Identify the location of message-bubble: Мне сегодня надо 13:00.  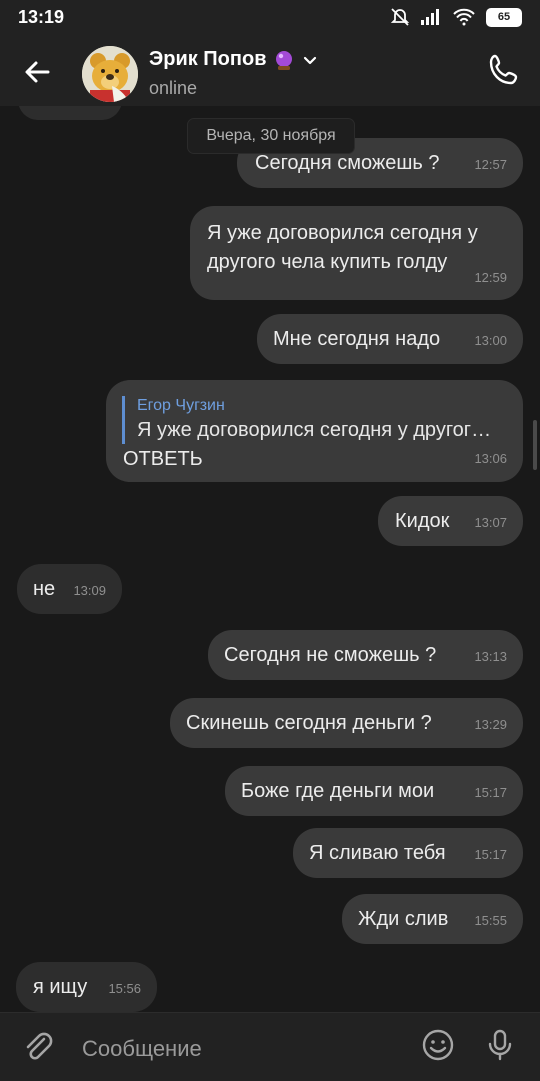
(390, 339).